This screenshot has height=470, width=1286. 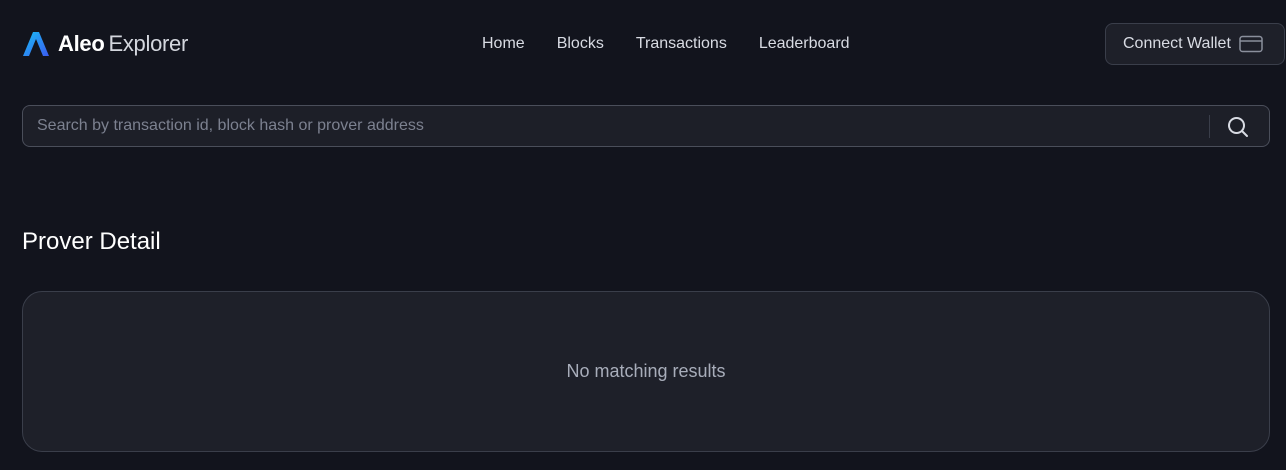 I want to click on brand-subtitle: Explorer, so click(x=148, y=43).